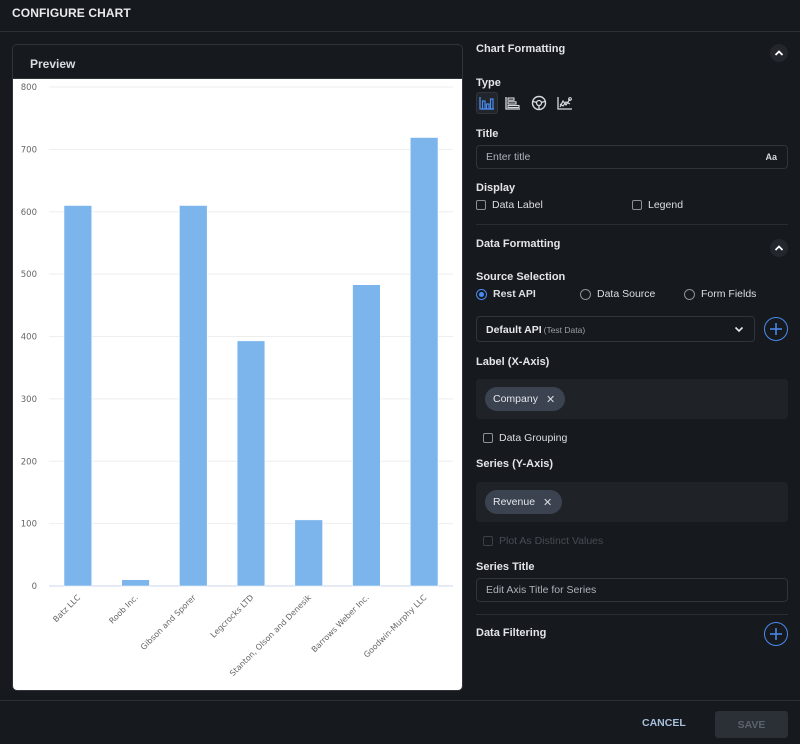  Describe the element at coordinates (621, 590) in the screenshot. I see `series-title-input` at that location.